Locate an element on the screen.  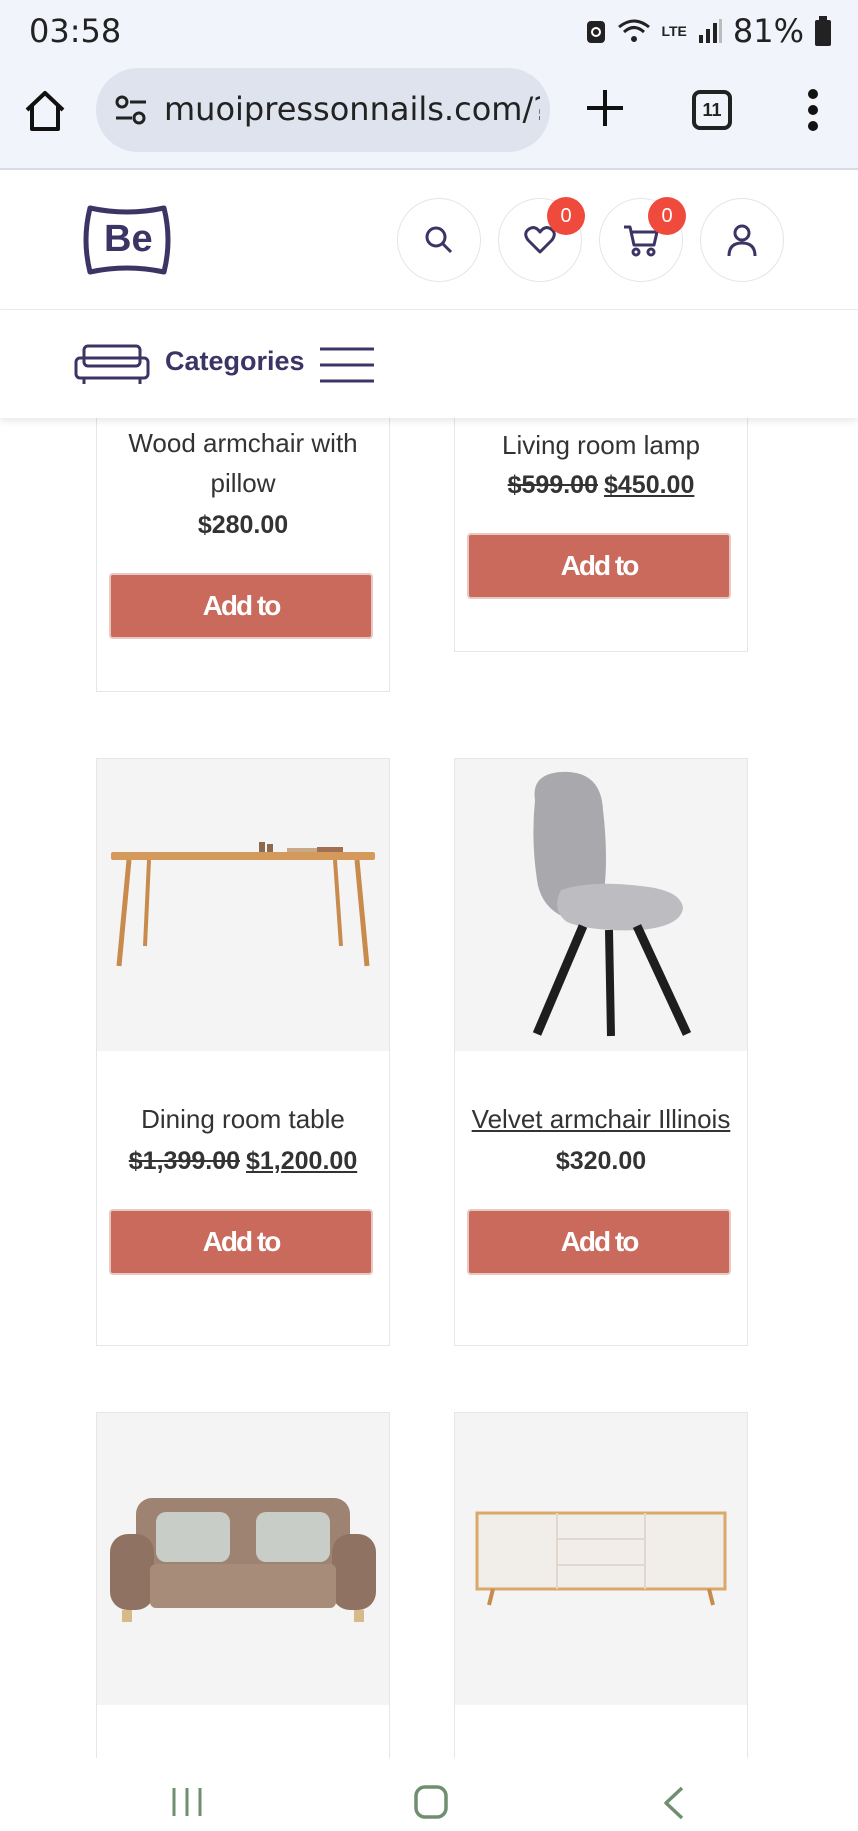
network-type-label: LTE is located at coordinates (674, 31).